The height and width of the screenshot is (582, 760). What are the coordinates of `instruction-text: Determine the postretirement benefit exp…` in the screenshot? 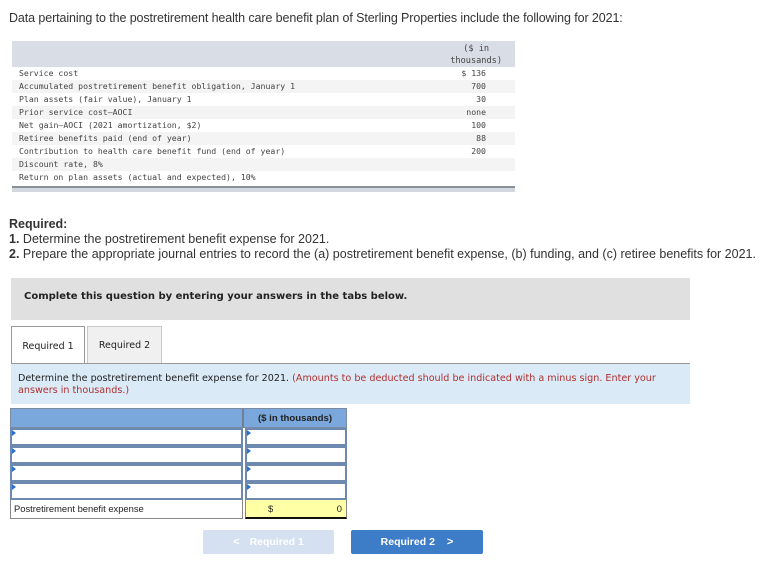 It's located at (155, 378).